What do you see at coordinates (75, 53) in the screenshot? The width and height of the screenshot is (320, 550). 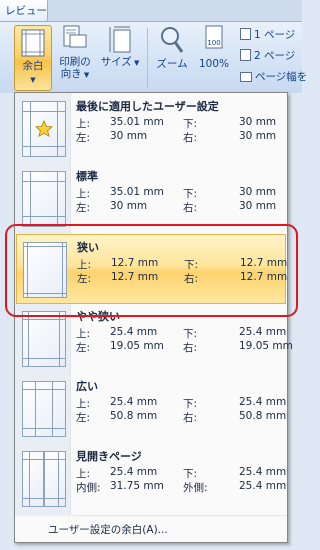 I see `orientation-button: 印刷の 向き ▼` at bounding box center [75, 53].